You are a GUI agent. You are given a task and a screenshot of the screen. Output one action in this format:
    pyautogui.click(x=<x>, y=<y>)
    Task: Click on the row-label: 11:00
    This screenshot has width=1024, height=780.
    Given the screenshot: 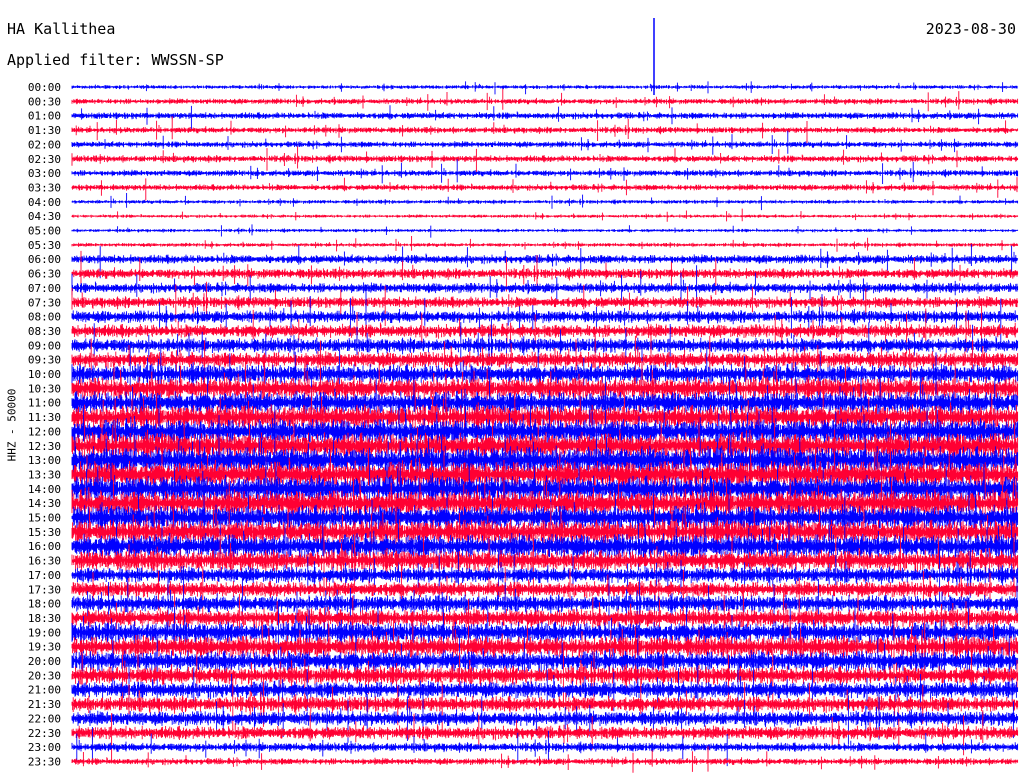 What is the action you would take?
    pyautogui.click(x=44, y=403)
    